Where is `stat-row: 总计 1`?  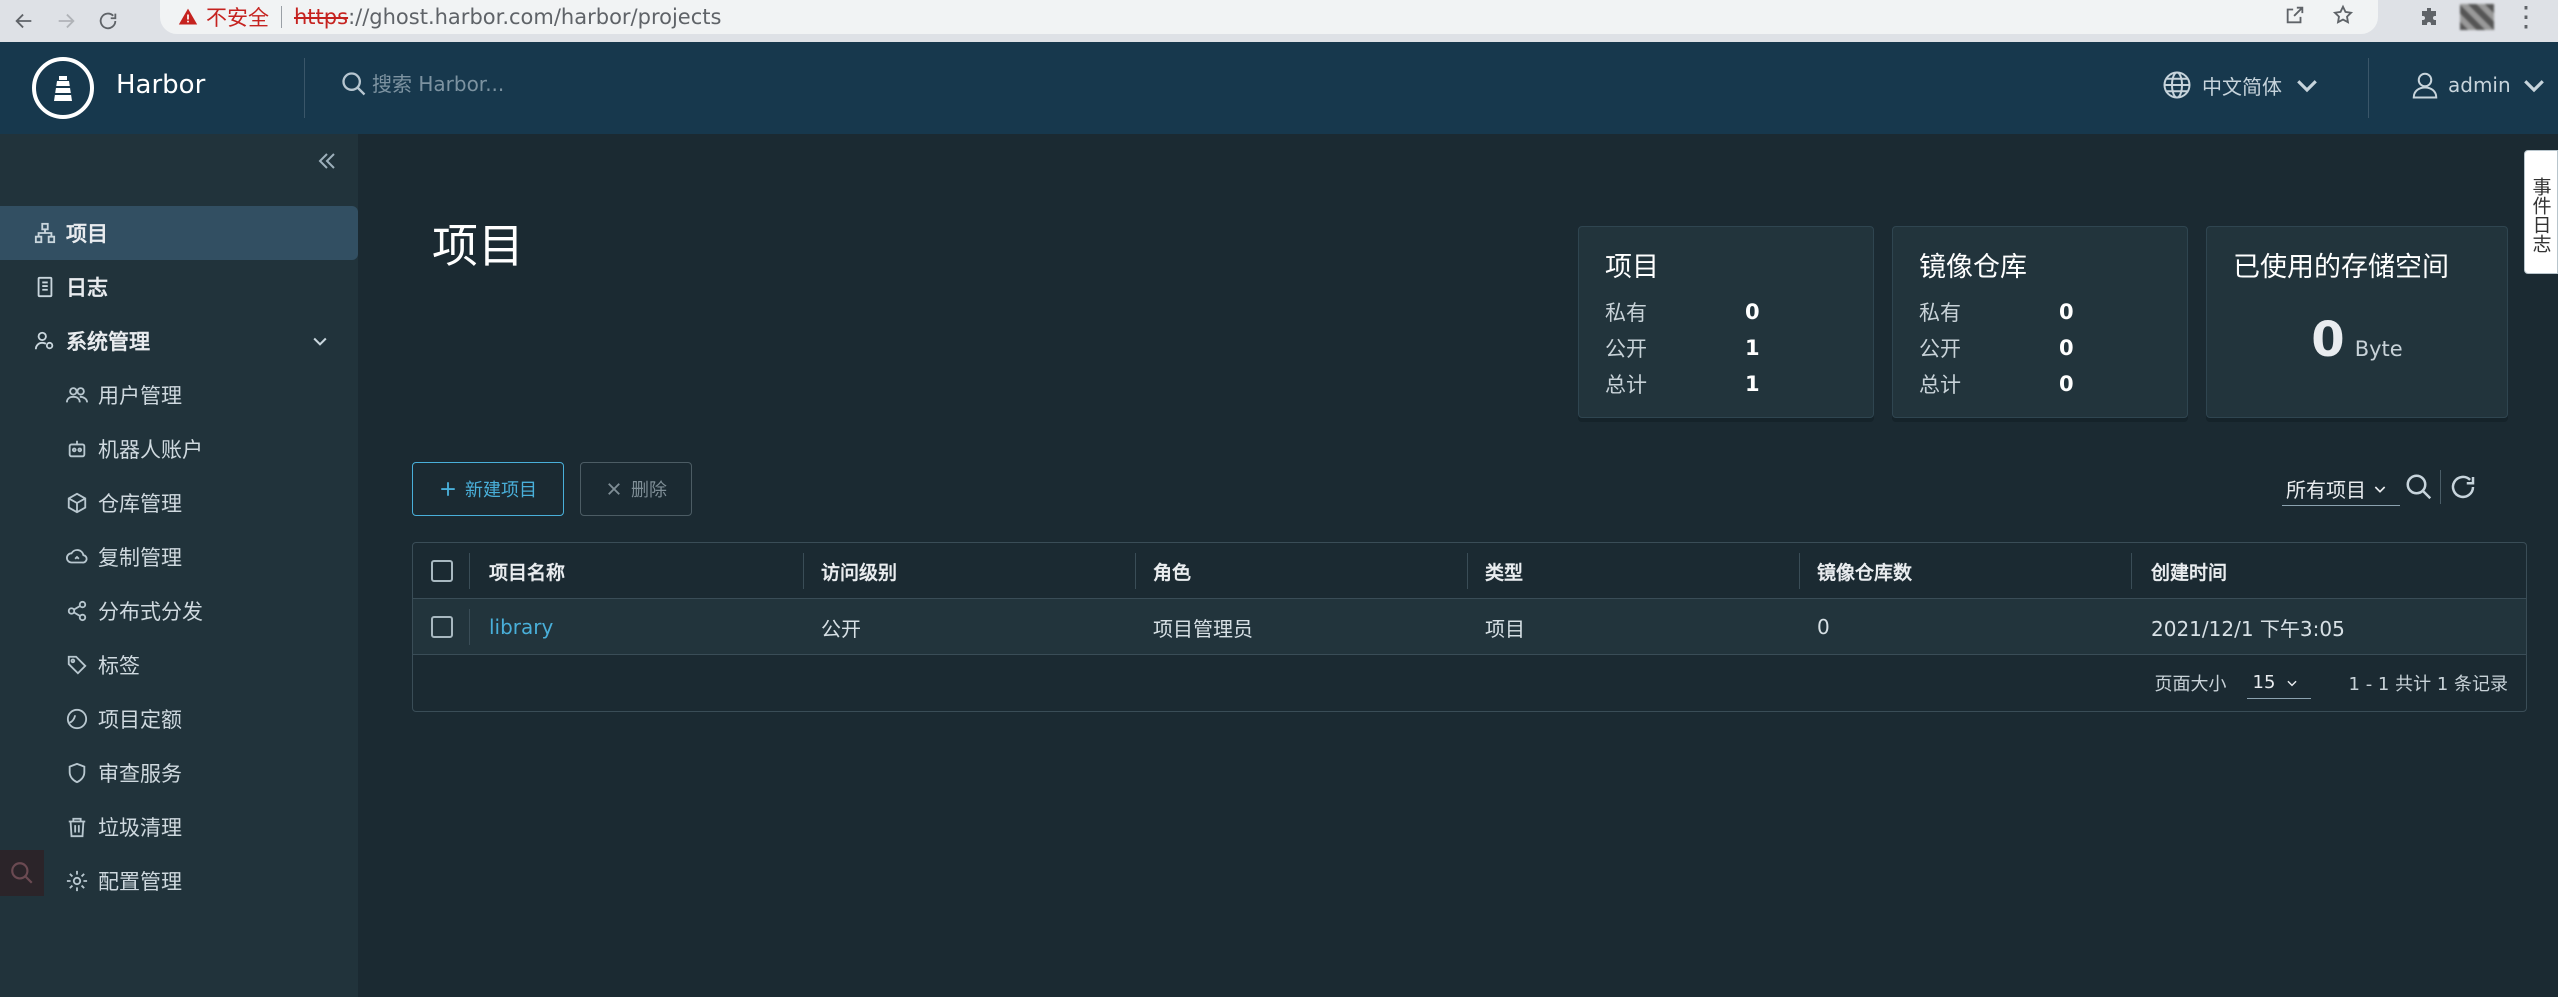 stat-row: 总计 1 is located at coordinates (1726, 384).